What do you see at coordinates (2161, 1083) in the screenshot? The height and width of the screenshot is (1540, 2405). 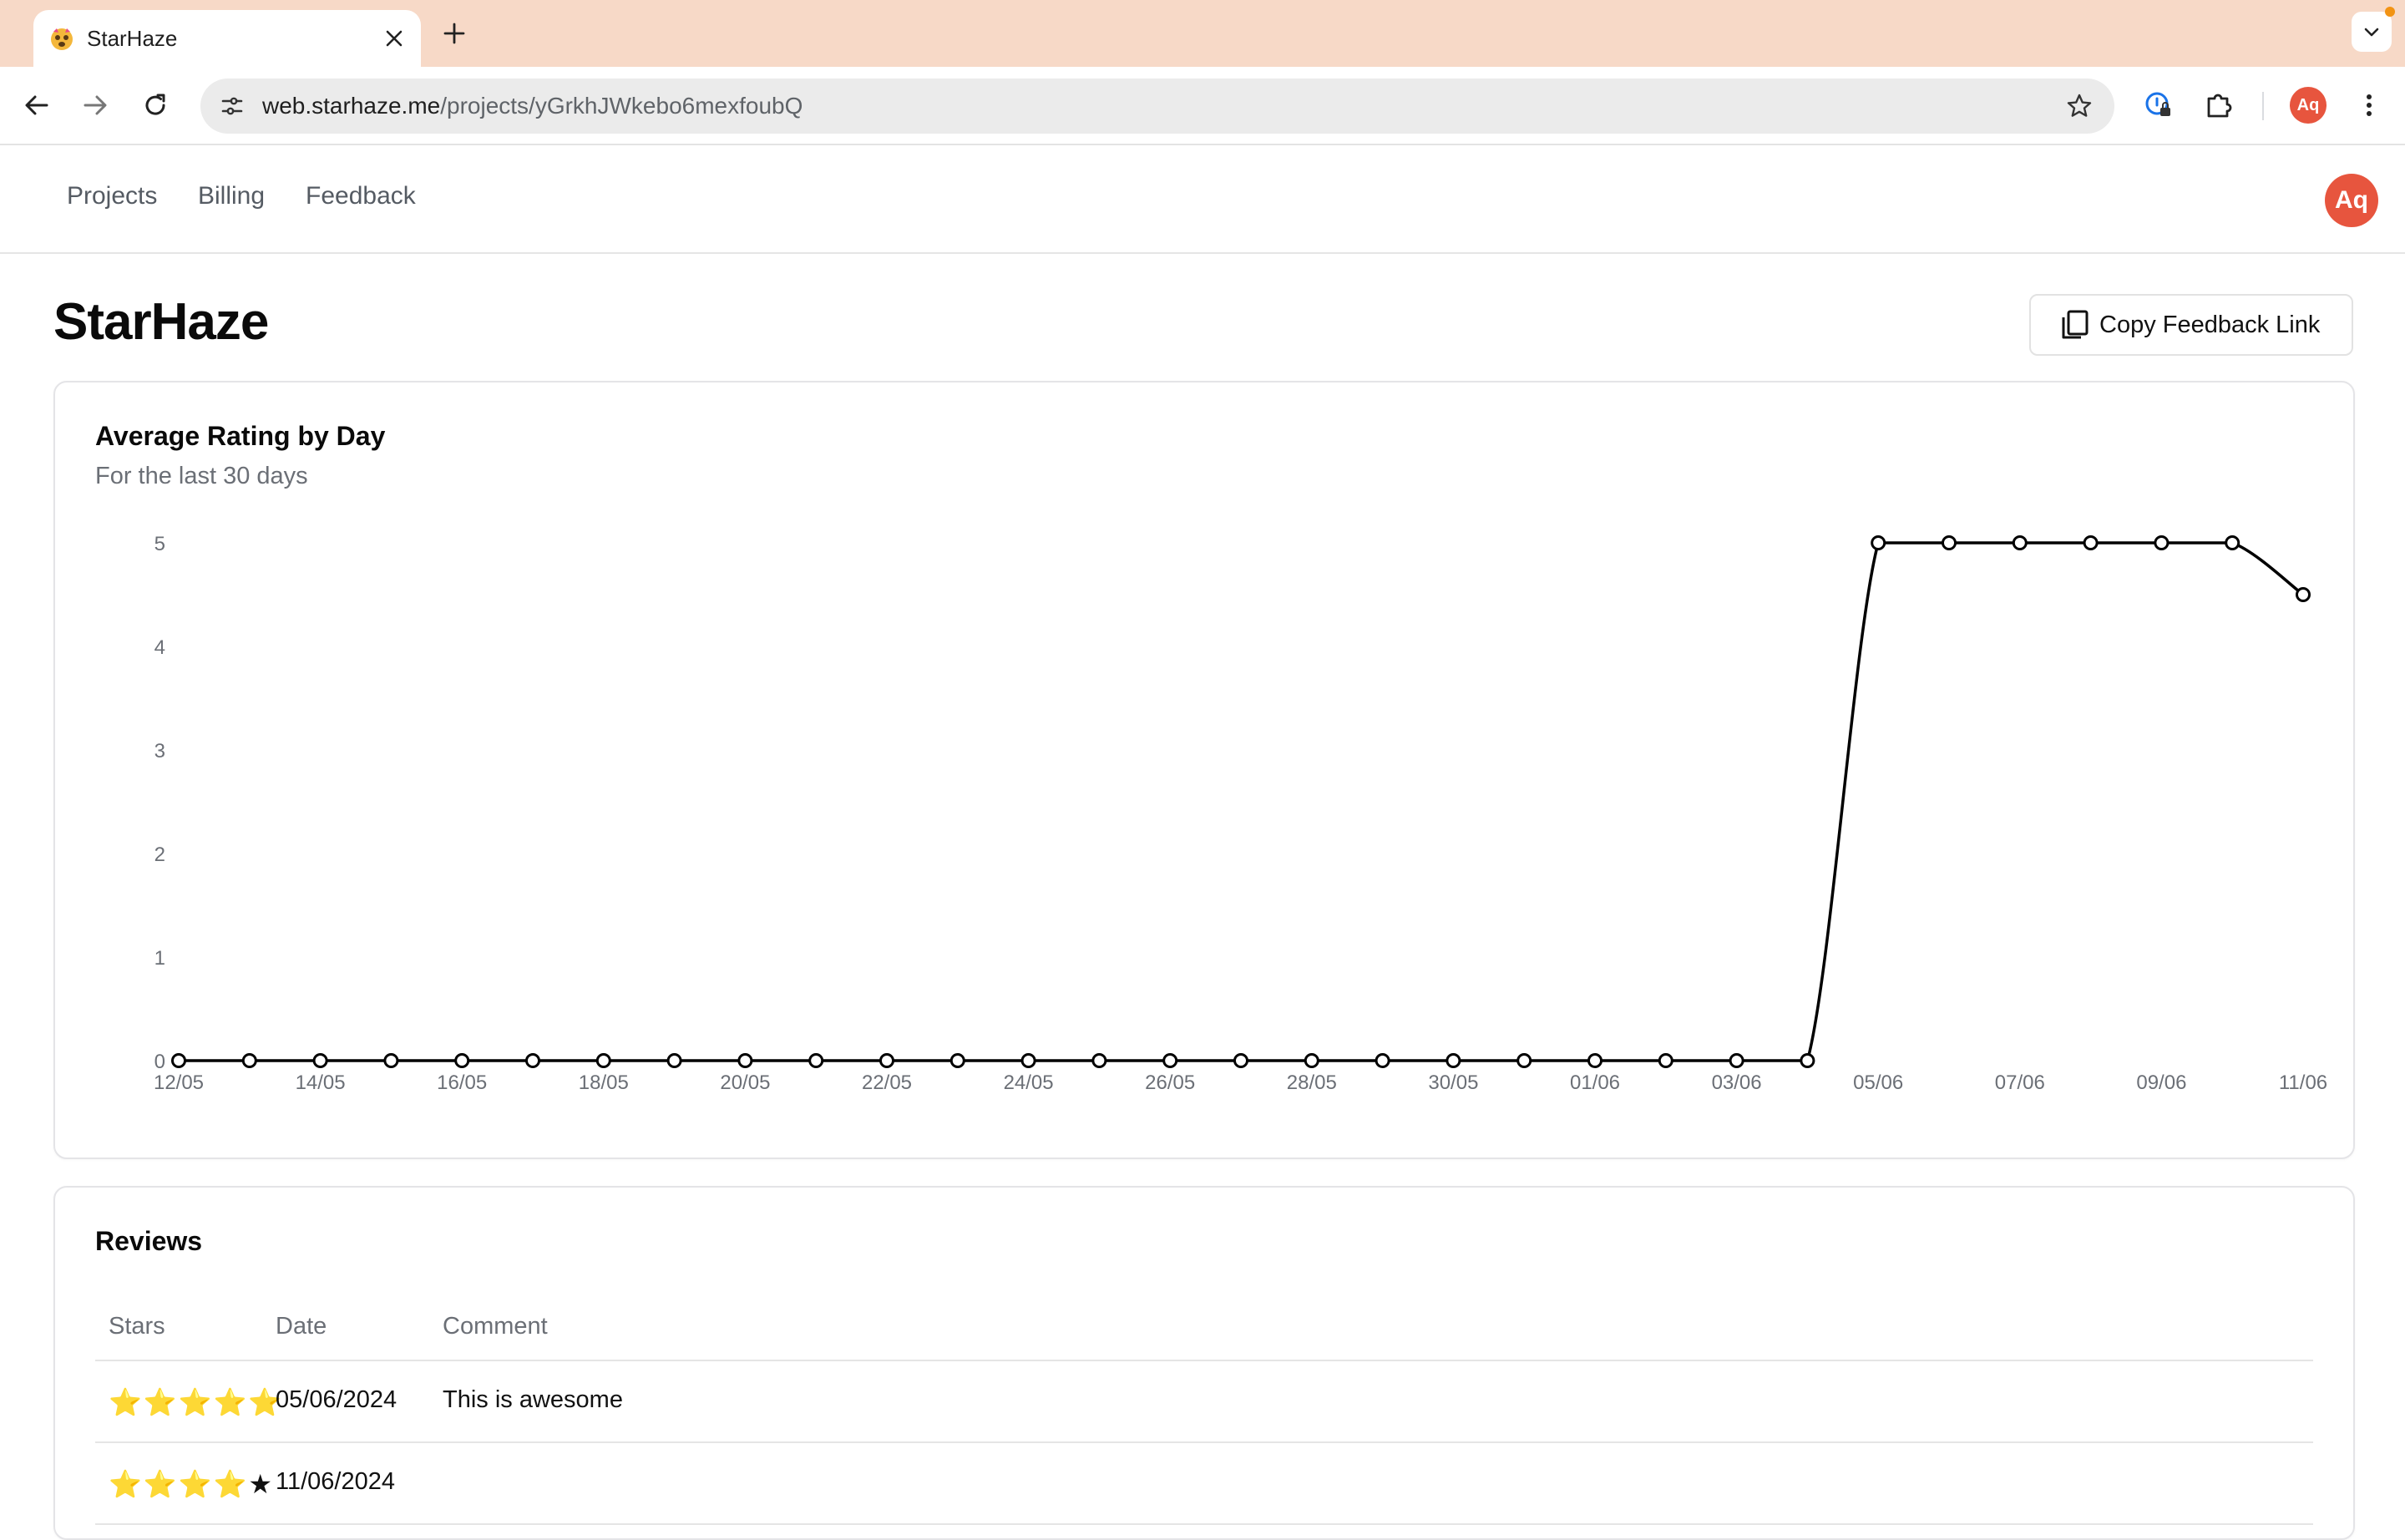 I see `x-tick-label: 09/06` at bounding box center [2161, 1083].